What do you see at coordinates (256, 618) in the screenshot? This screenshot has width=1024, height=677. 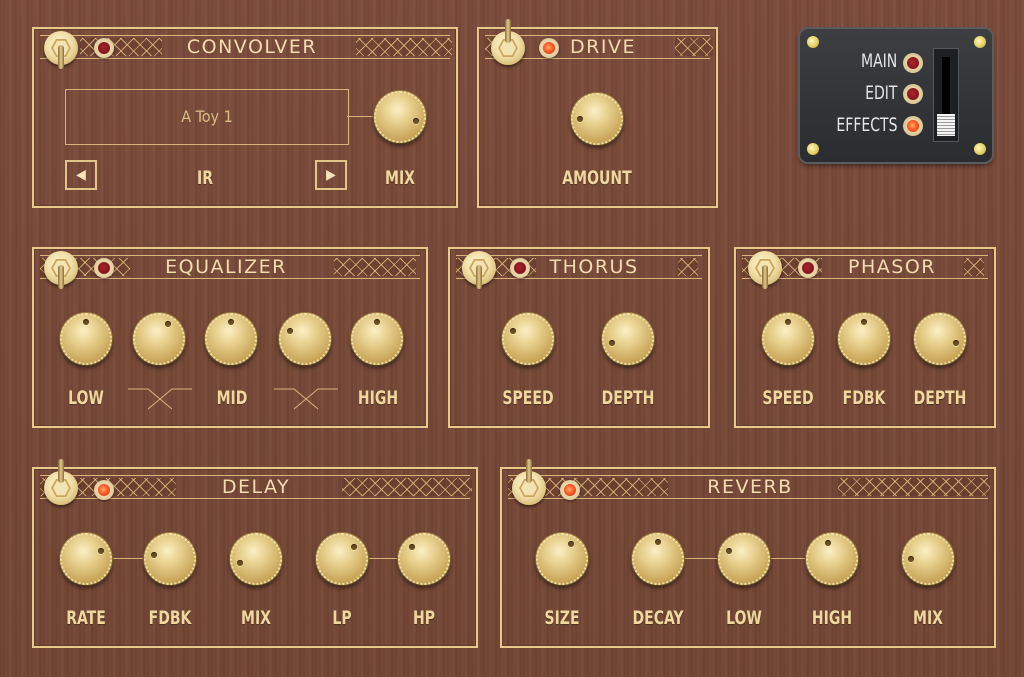 I see `delay-mix-label: MIX` at bounding box center [256, 618].